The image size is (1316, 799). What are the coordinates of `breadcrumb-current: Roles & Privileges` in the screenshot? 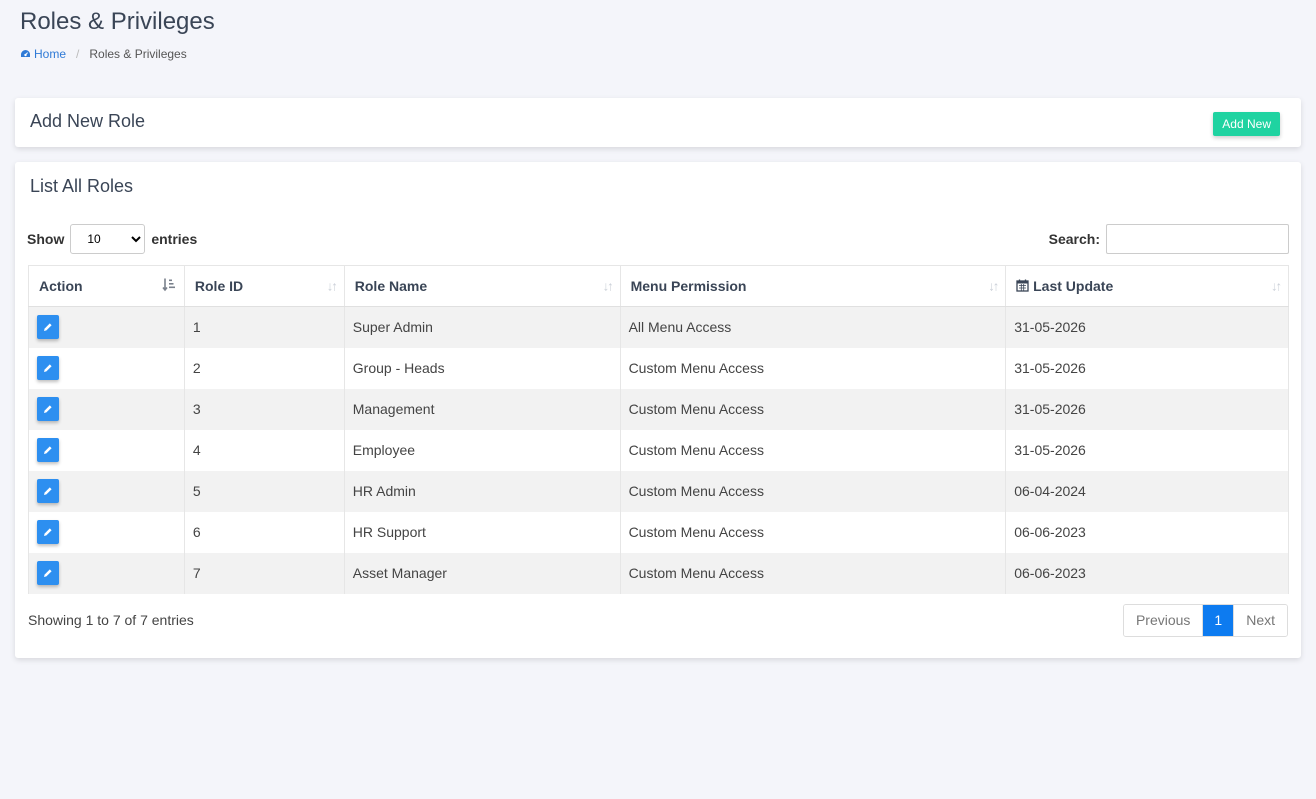 It's located at (138, 54).